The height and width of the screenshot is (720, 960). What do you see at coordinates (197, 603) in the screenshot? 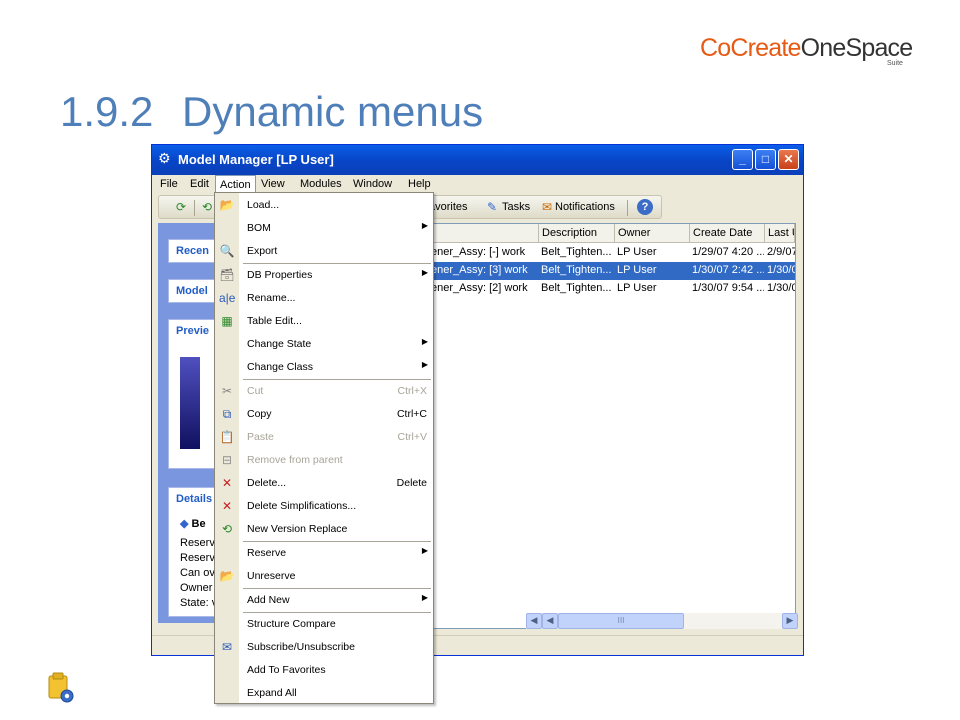
I see `detail-line: State: v` at bounding box center [197, 603].